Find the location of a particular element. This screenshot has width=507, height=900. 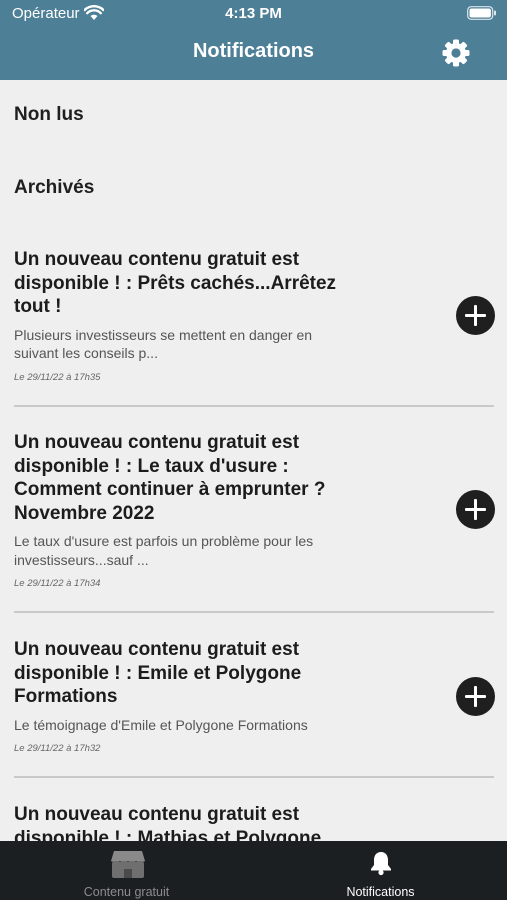

store-icon is located at coordinates (128, 866).